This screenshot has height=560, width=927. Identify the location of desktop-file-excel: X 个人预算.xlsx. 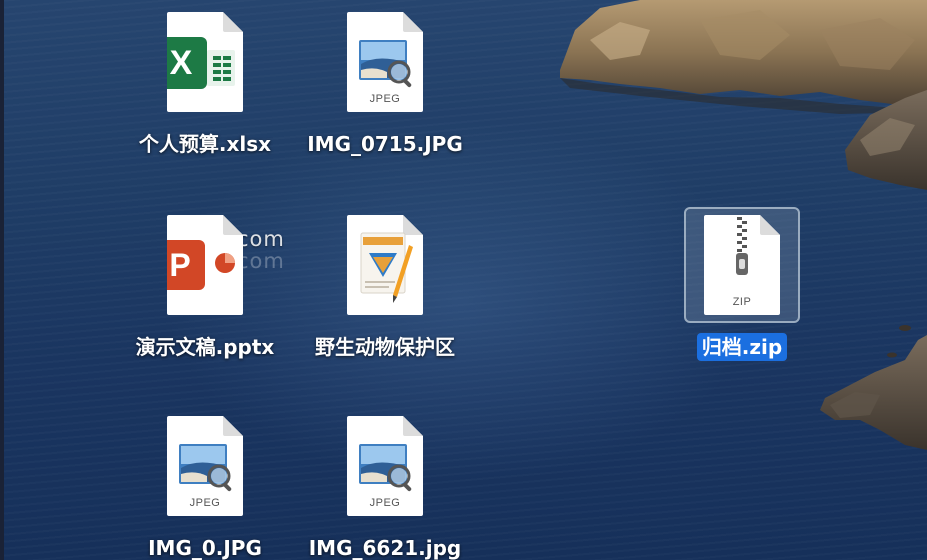
(205, 85).